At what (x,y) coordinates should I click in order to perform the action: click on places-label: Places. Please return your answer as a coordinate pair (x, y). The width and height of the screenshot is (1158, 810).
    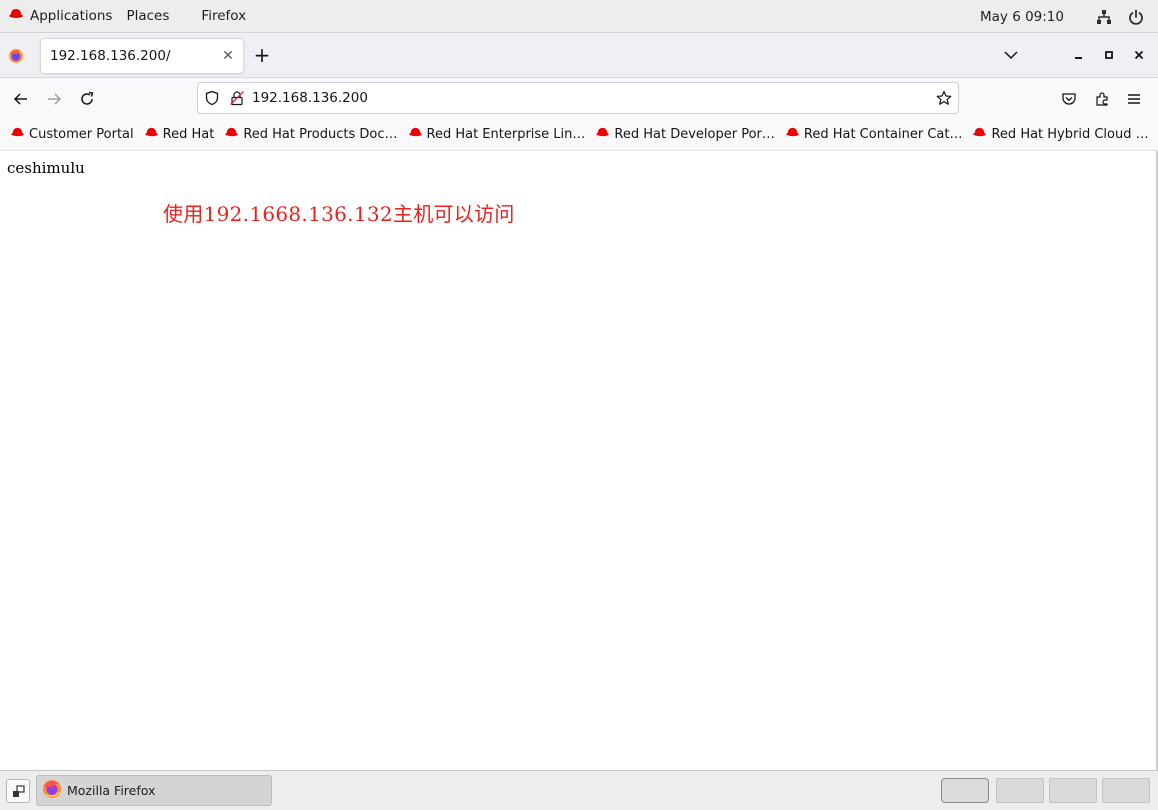
    Looking at the image, I should click on (148, 16).